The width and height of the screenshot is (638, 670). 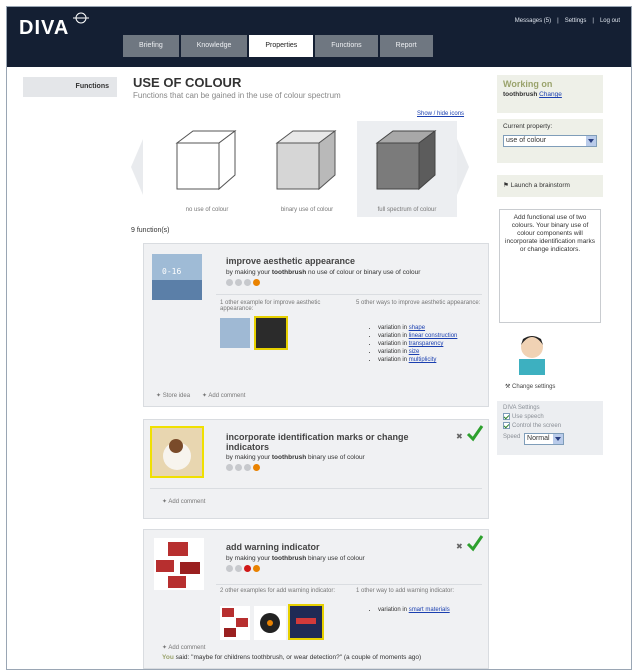 I want to click on option-binary-use-of-colour: binary use of colour, so click(x=307, y=169).